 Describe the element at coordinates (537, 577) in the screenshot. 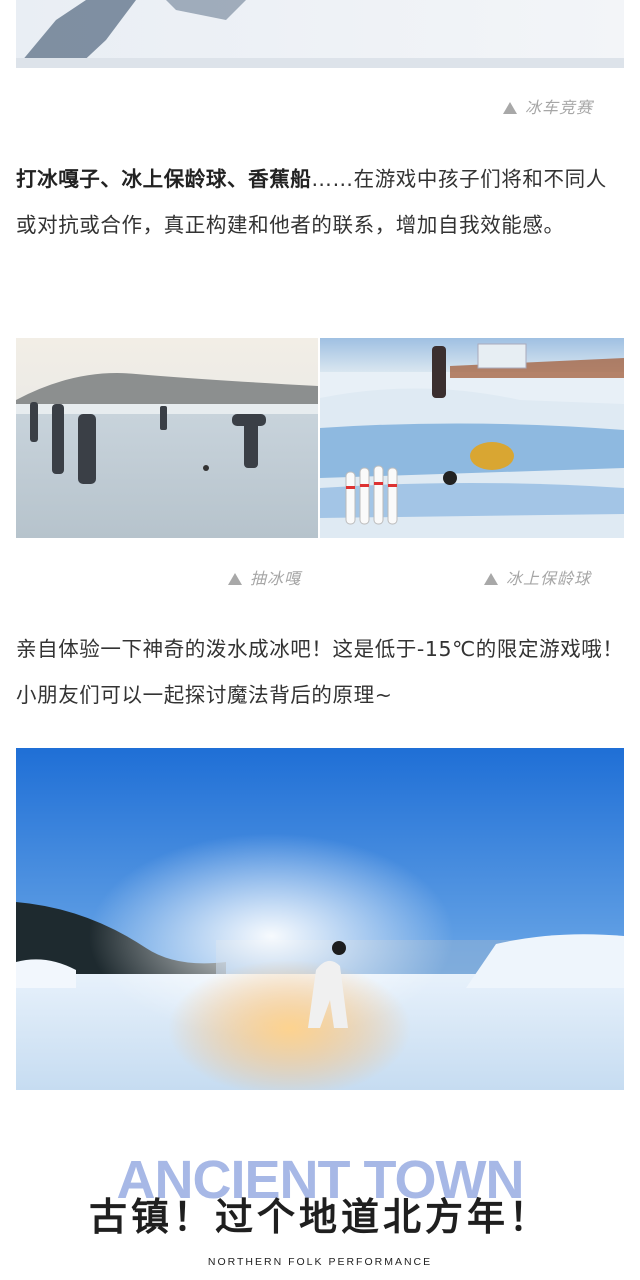

I see `caption-ice-bowling: 冰上保龄球` at that location.